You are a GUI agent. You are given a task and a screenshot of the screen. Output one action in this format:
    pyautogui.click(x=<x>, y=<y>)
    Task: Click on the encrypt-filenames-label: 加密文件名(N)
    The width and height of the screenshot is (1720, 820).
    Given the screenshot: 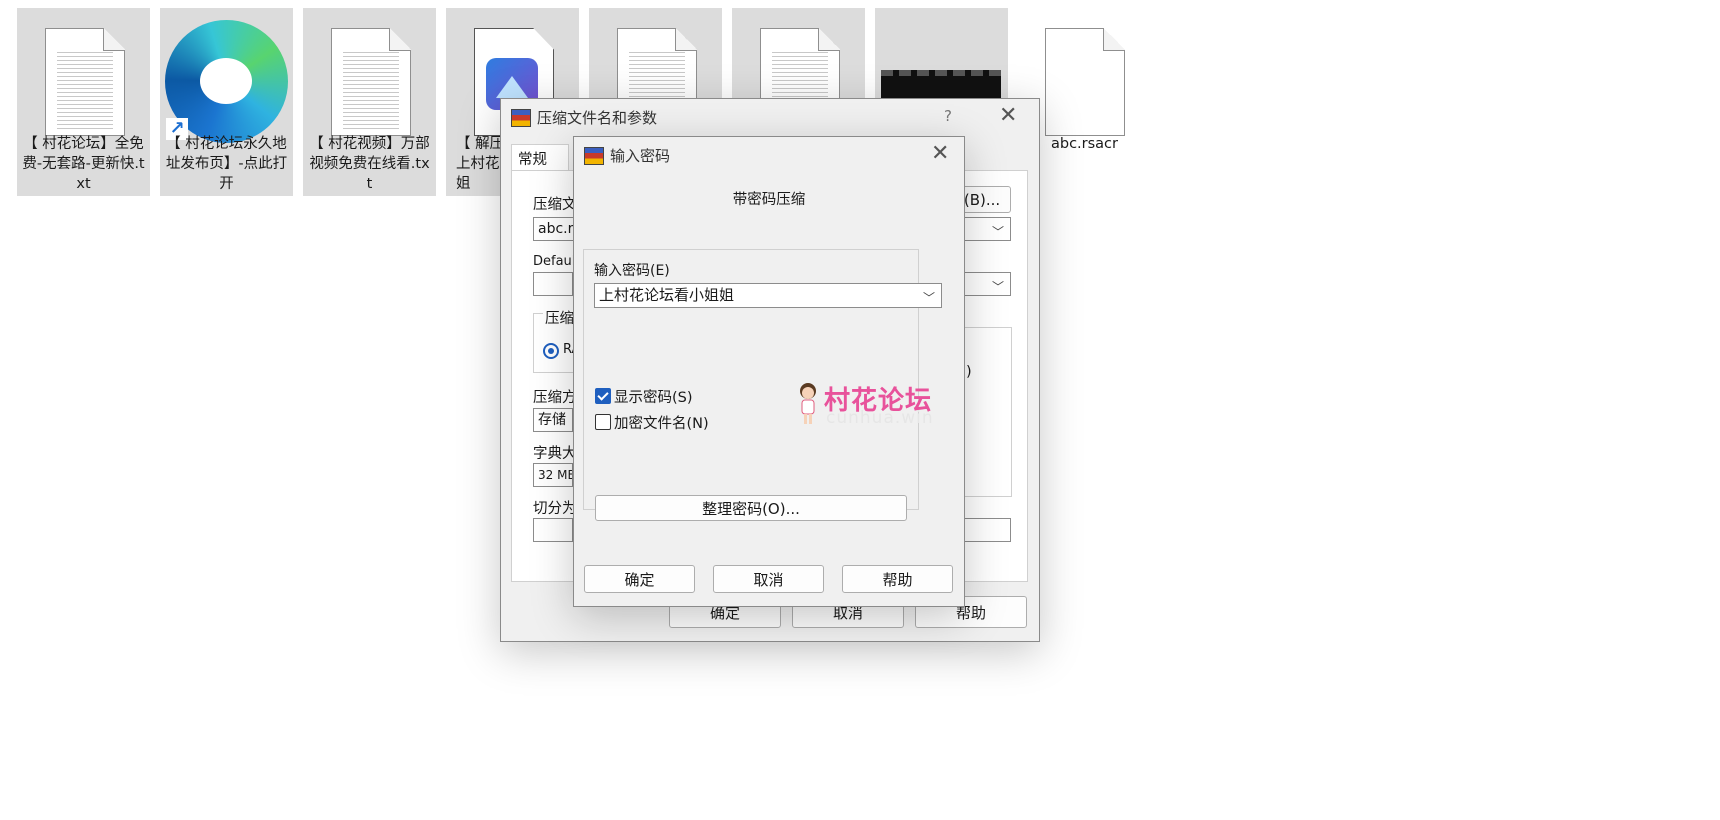 What is the action you would take?
    pyautogui.click(x=661, y=422)
    